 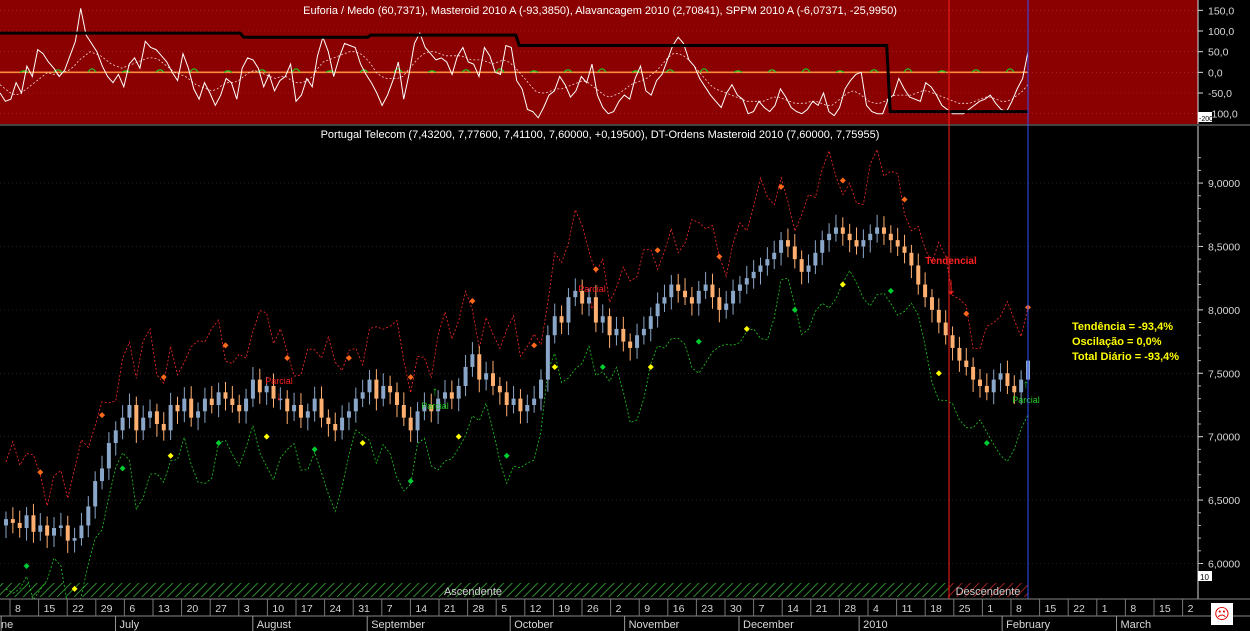 What do you see at coordinates (504, 609) in the screenshot?
I see `x-day-label: 5` at bounding box center [504, 609].